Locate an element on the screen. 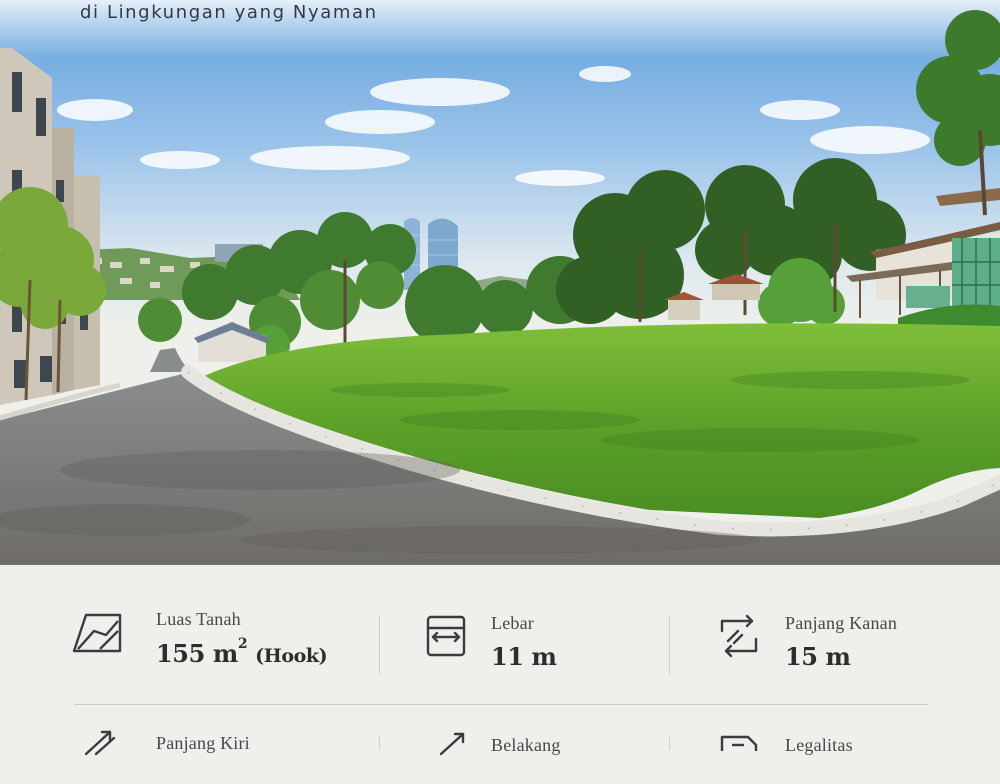 This screenshot has height=784, width=1000. spec-label-land-area: Luas Tanah is located at coordinates (198, 619).